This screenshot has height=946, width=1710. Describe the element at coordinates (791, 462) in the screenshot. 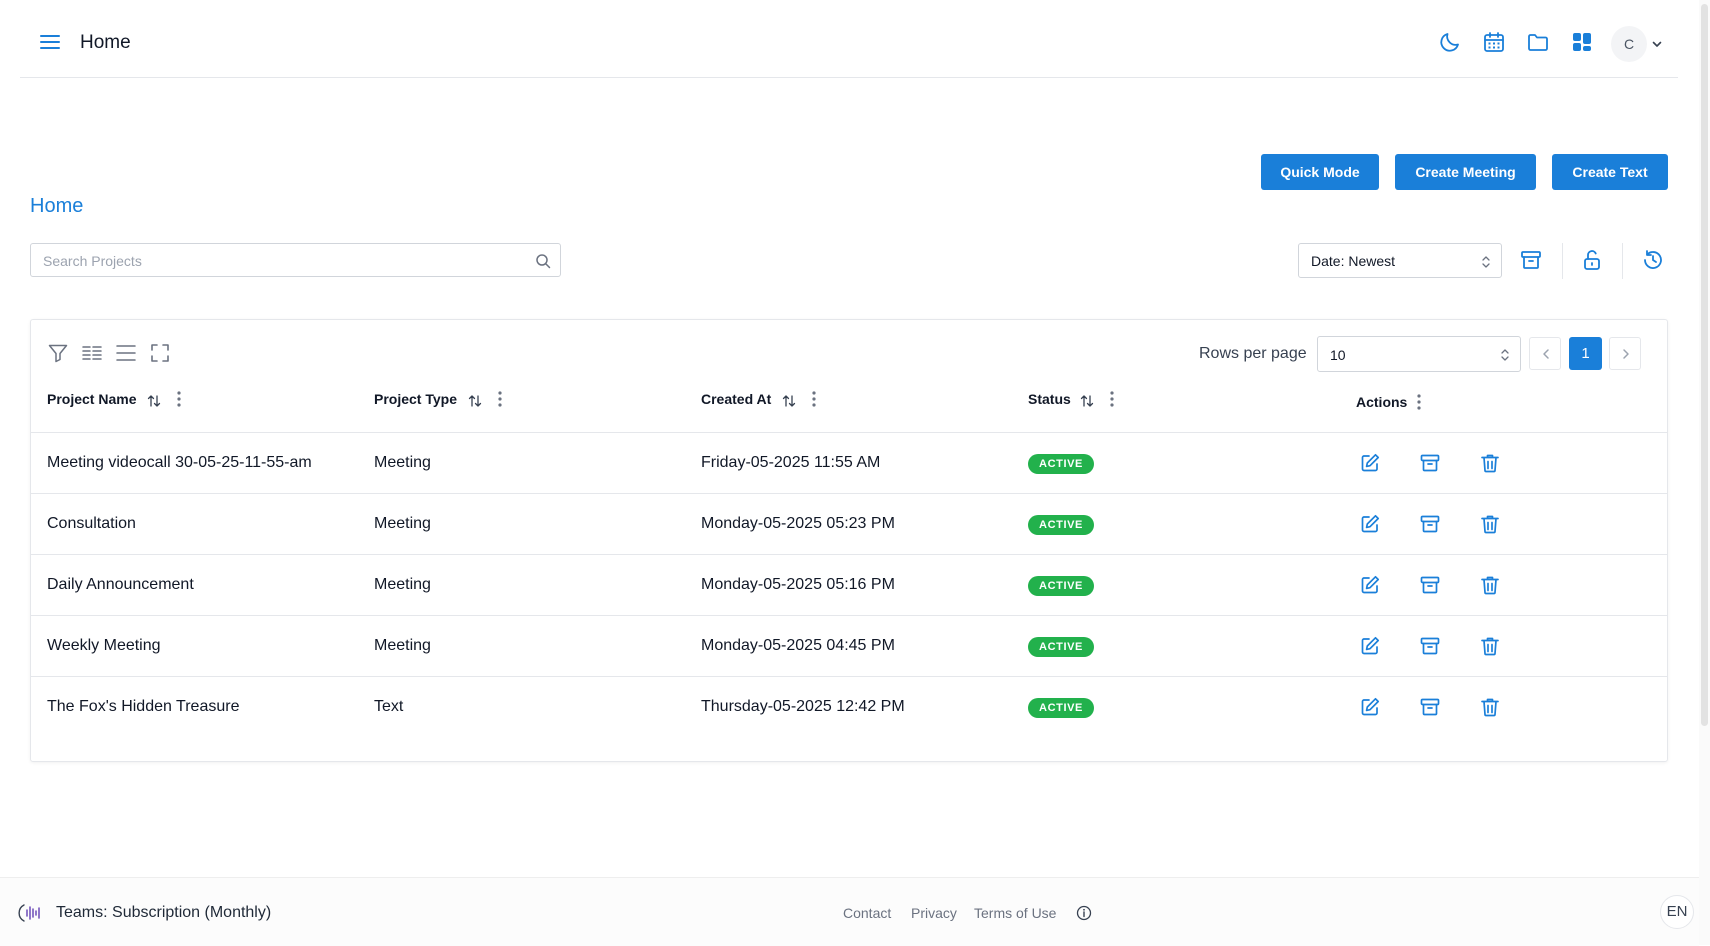

I see `cell-created-at: Friday-05-2025 11:55 AM` at that location.